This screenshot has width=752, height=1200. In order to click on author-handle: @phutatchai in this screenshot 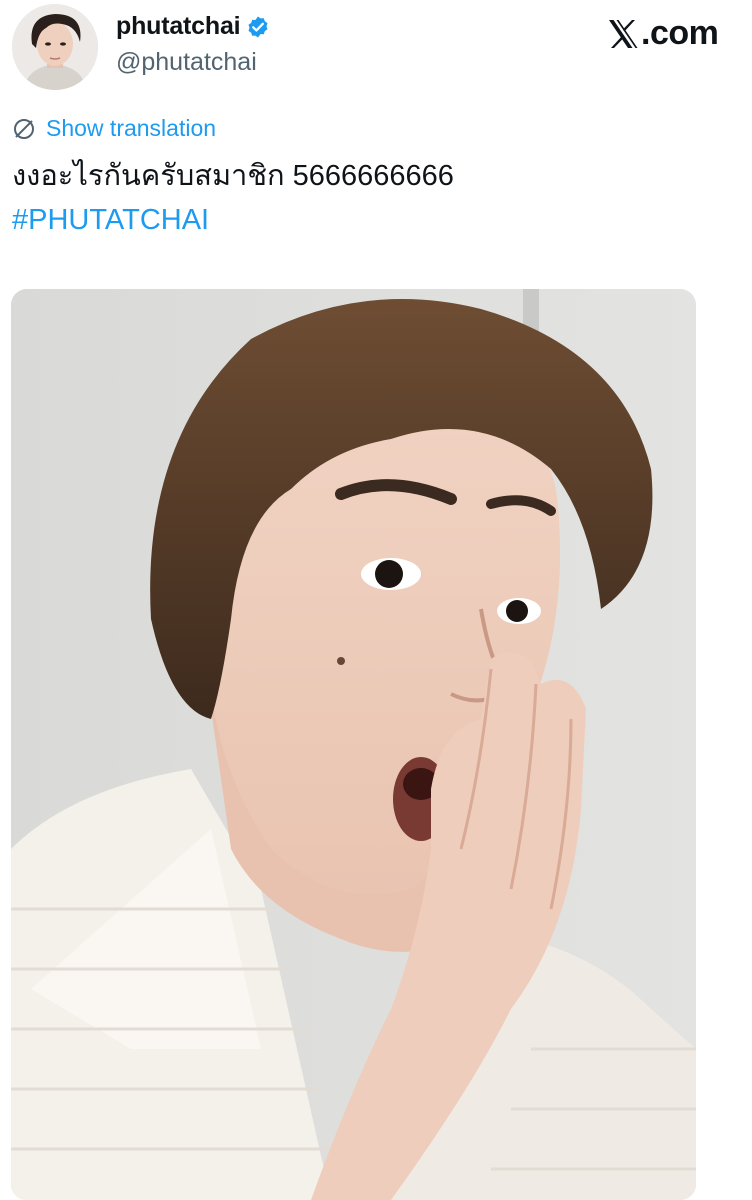, I will do `click(186, 62)`.